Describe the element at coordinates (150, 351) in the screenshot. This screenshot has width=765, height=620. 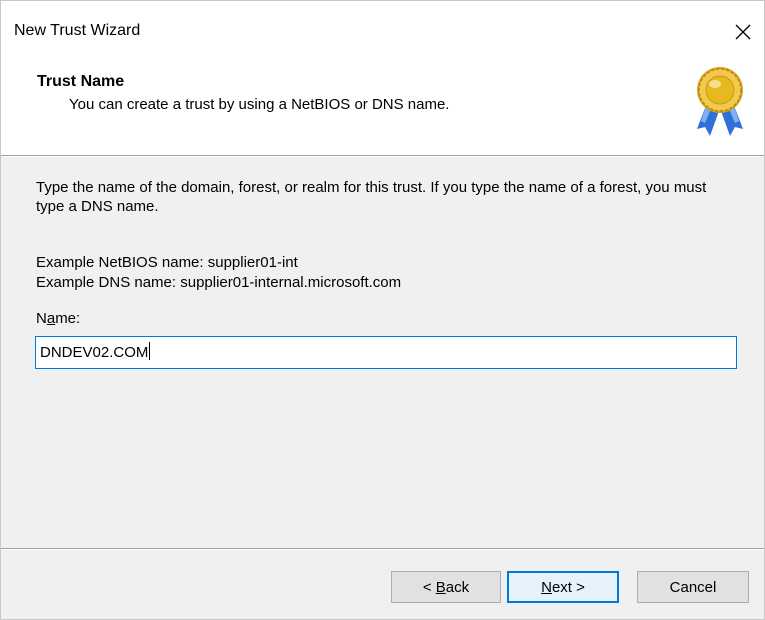
I see `text-caret` at that location.